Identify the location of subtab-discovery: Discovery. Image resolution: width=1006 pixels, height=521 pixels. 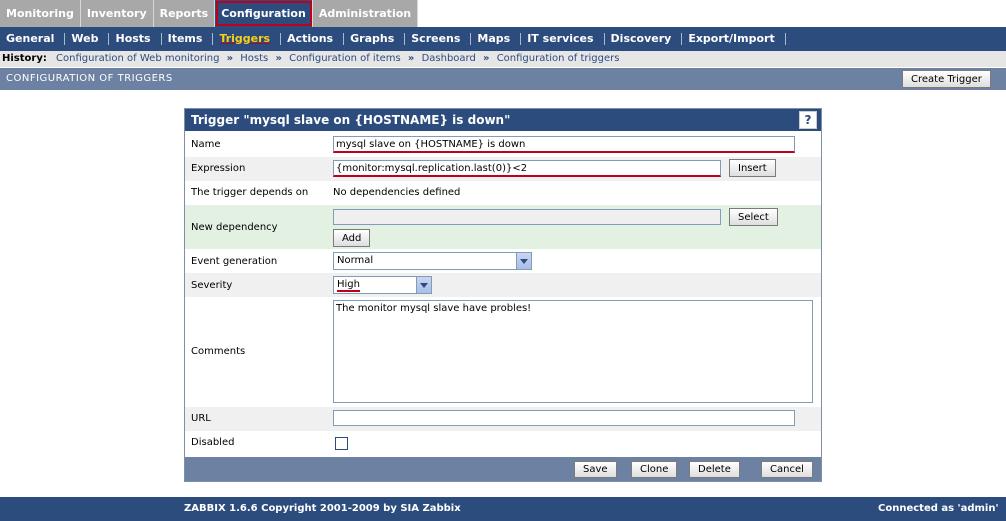
(644, 39).